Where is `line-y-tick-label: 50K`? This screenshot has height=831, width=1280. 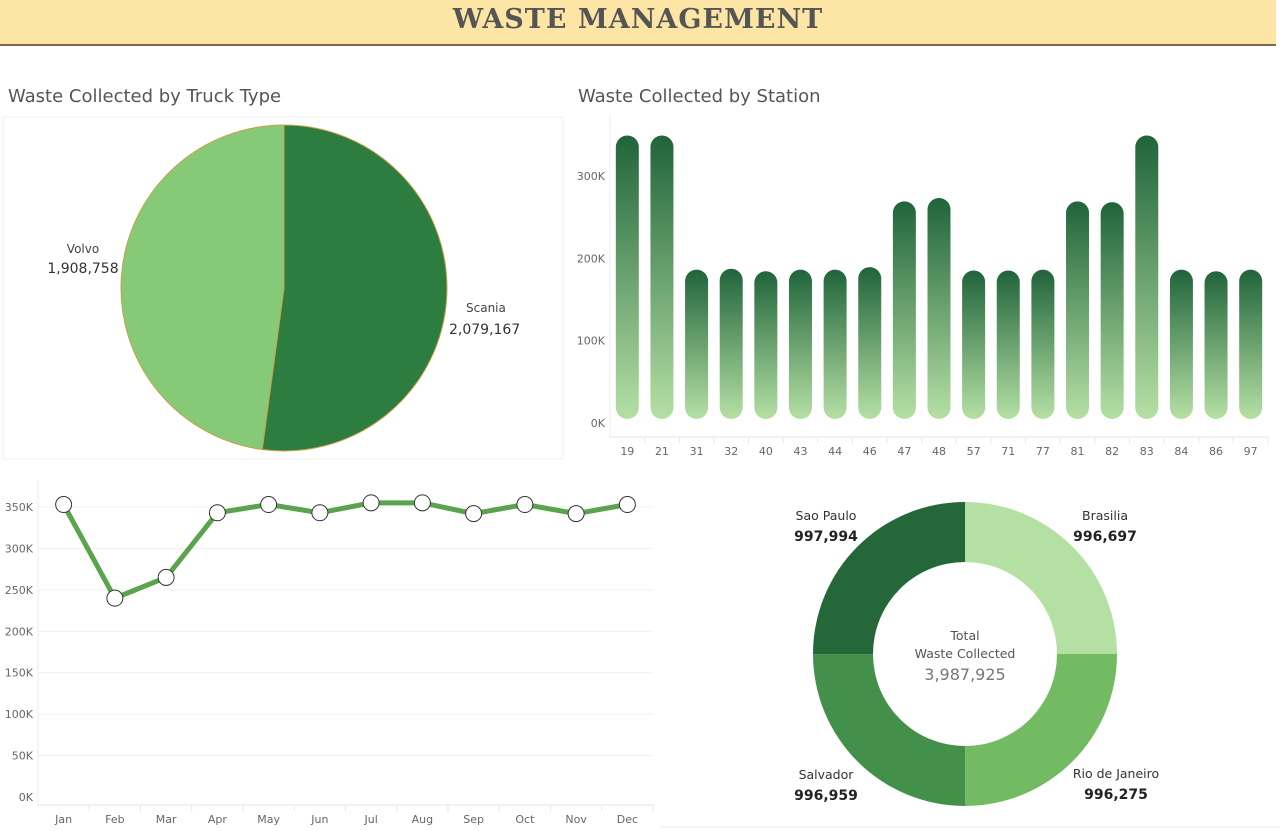 line-y-tick-label: 50K is located at coordinates (23, 756).